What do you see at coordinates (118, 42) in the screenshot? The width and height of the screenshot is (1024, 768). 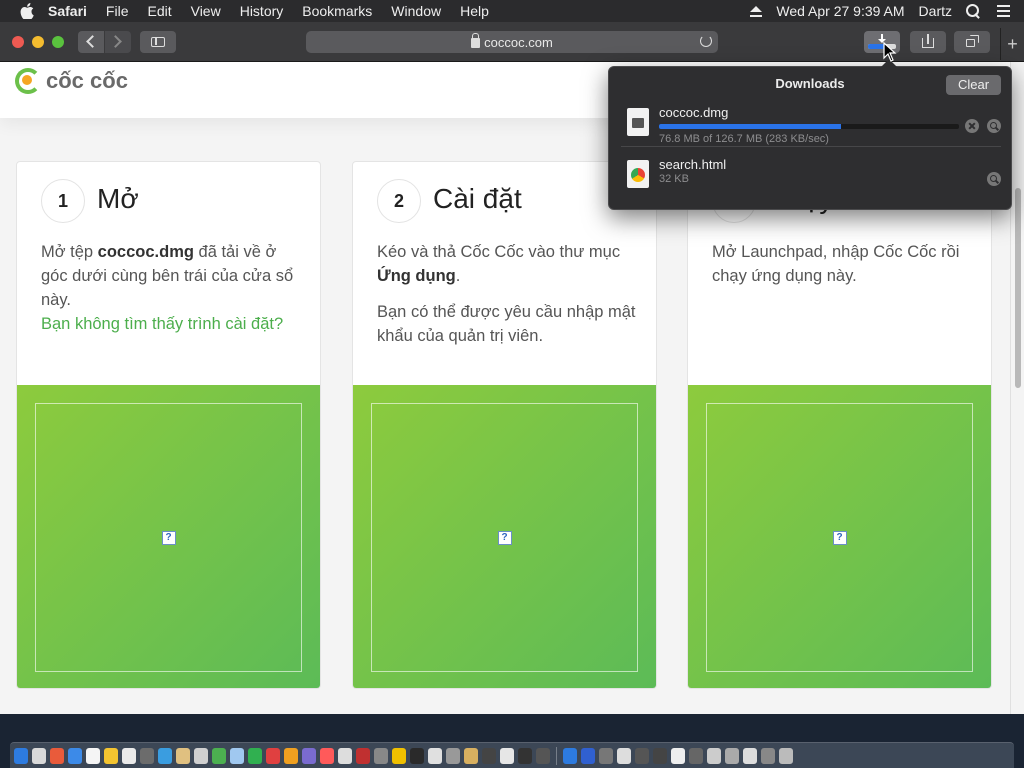 I see `forward-button` at bounding box center [118, 42].